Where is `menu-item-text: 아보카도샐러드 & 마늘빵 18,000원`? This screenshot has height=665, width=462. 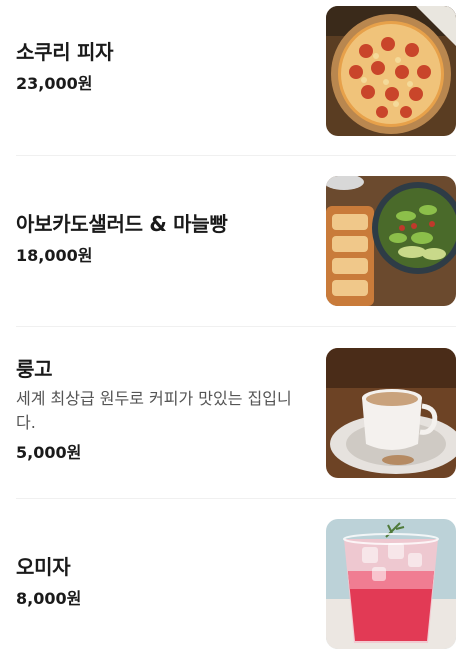
menu-item-text: 아보카도샐러드 & 마늘빵 18,000원 is located at coordinates (161, 239).